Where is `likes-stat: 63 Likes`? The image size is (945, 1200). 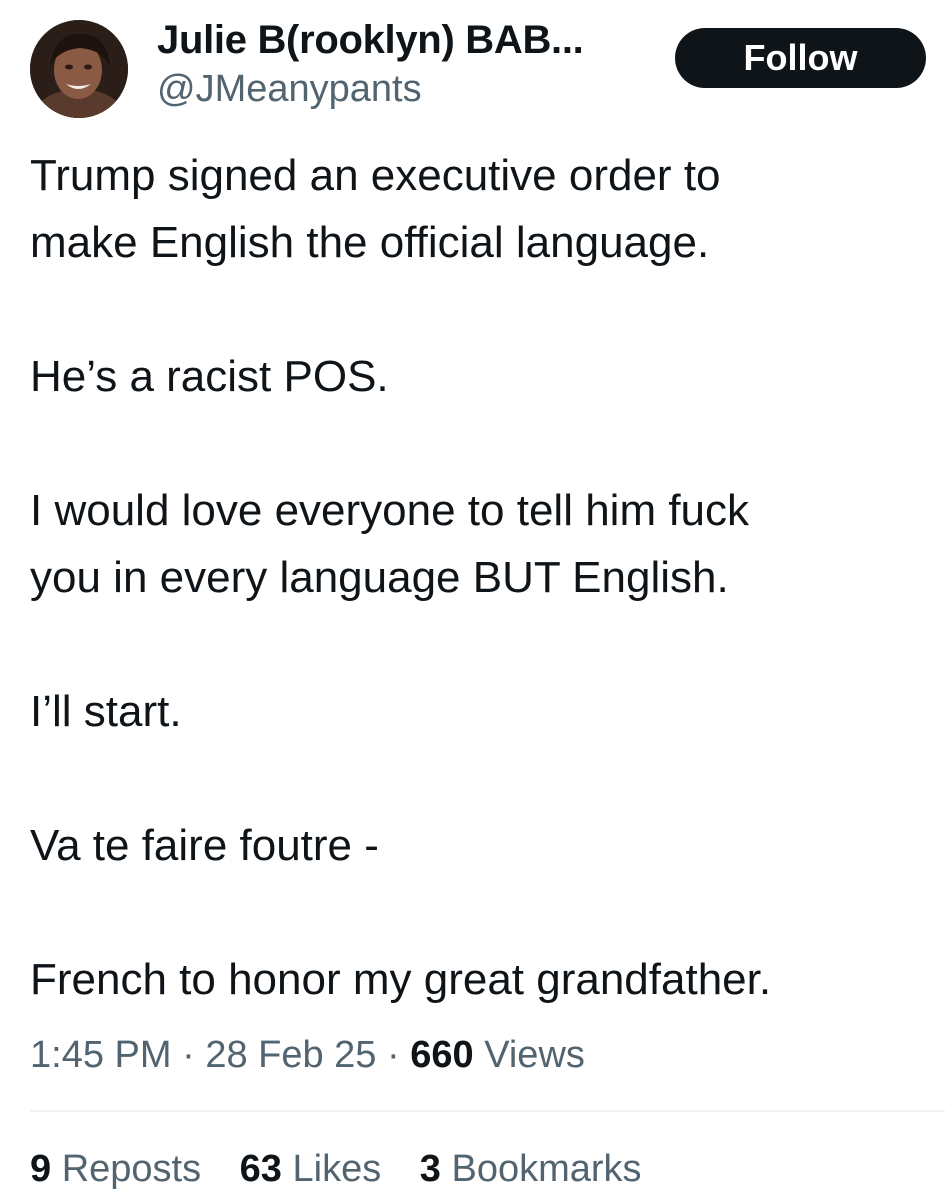 likes-stat: 63 Likes is located at coordinates (311, 1169).